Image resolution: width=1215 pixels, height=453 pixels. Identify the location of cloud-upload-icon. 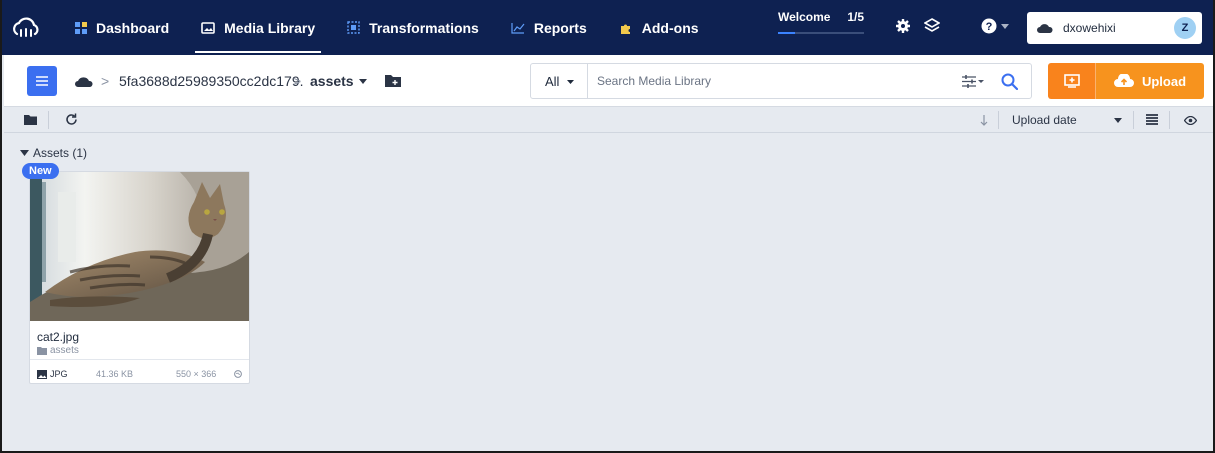
(1123, 80).